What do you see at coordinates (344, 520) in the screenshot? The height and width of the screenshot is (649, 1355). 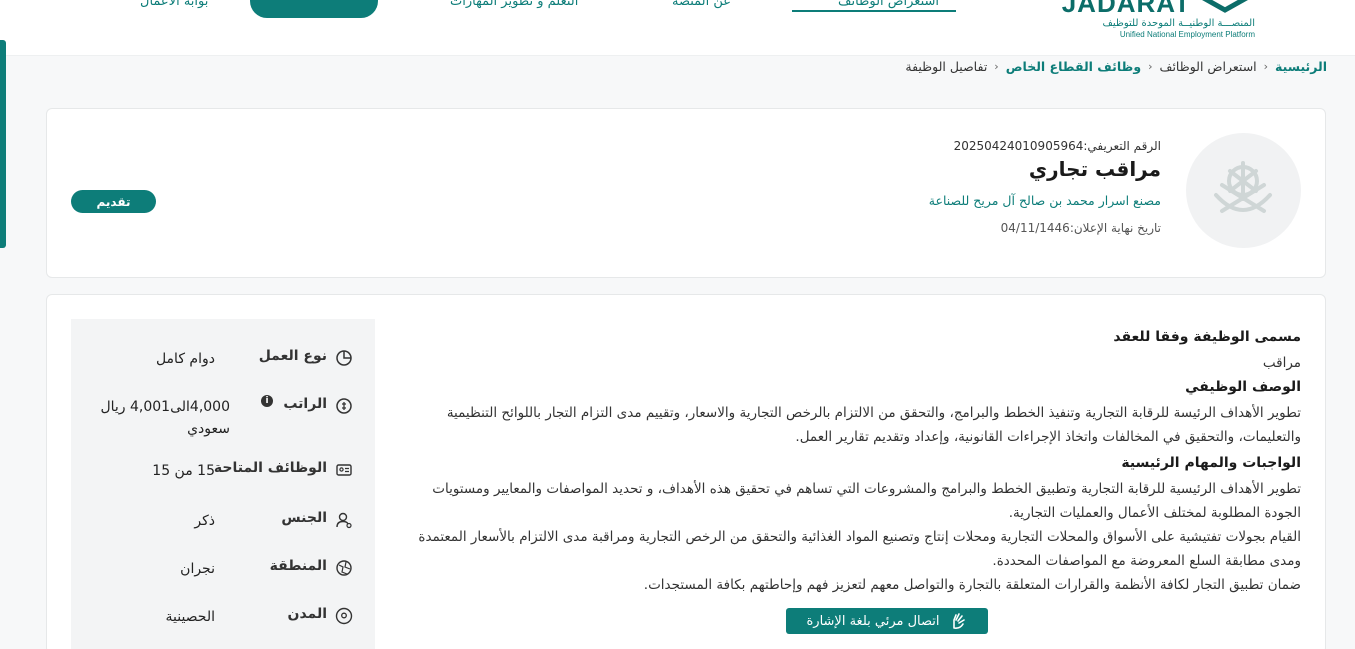 I see `user-icon` at bounding box center [344, 520].